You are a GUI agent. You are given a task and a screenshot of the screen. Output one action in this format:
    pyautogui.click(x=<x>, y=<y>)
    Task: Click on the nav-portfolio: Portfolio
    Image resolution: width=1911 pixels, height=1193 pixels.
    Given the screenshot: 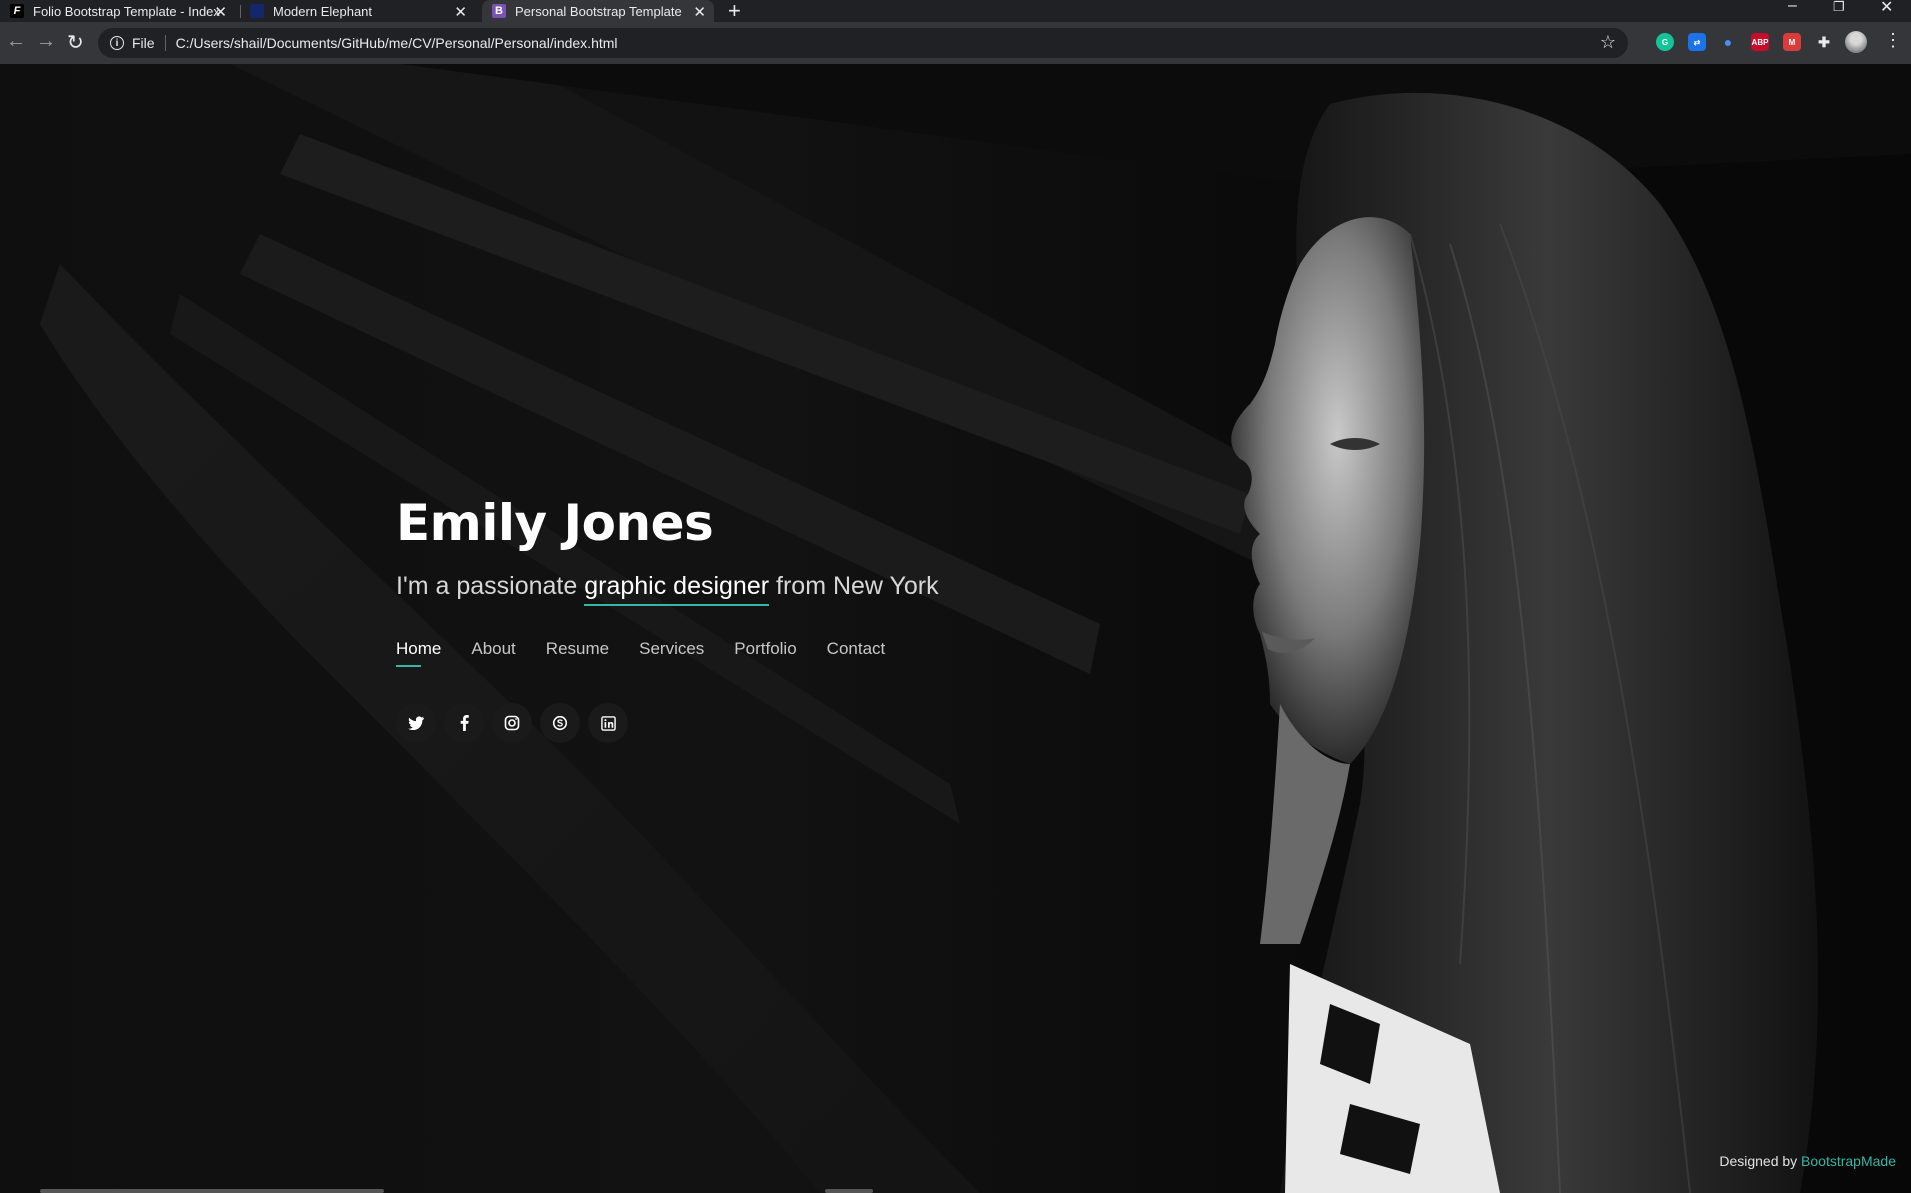 What is the action you would take?
    pyautogui.click(x=765, y=653)
    